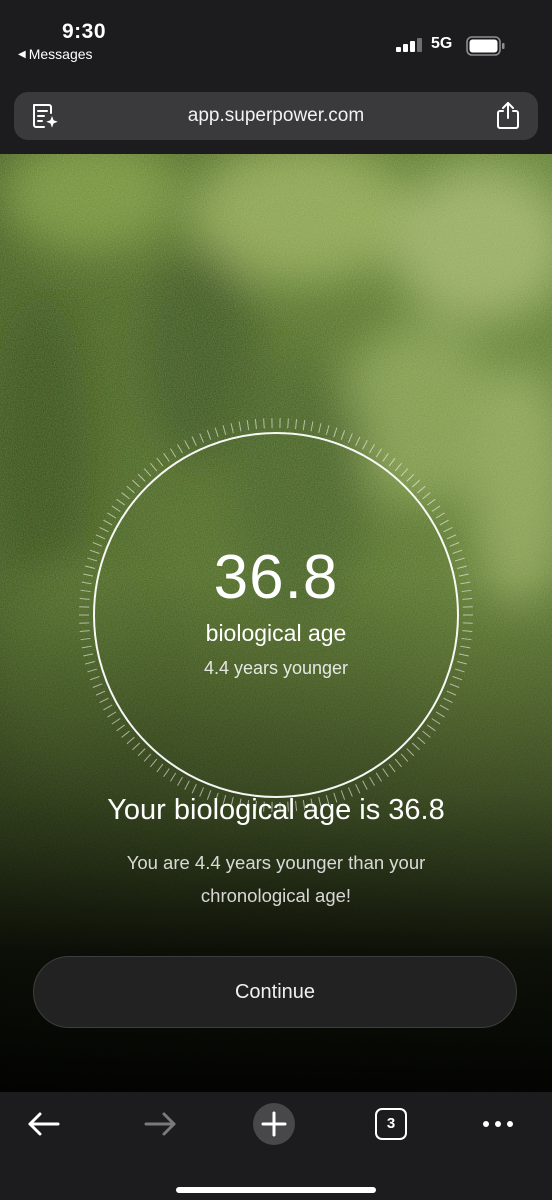 The width and height of the screenshot is (552, 1200). What do you see at coordinates (485, 46) in the screenshot?
I see `battery-icon` at bounding box center [485, 46].